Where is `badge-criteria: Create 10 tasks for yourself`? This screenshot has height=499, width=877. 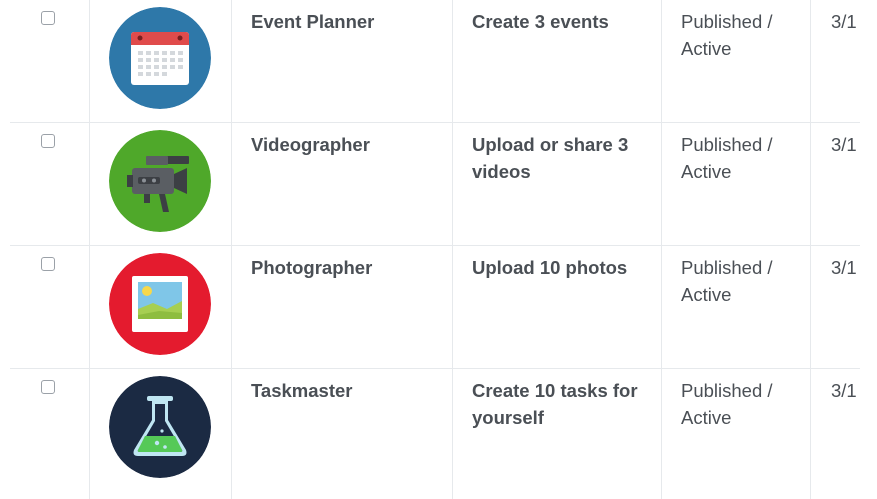
badge-criteria: Create 10 tasks for yourself is located at coordinates (555, 404).